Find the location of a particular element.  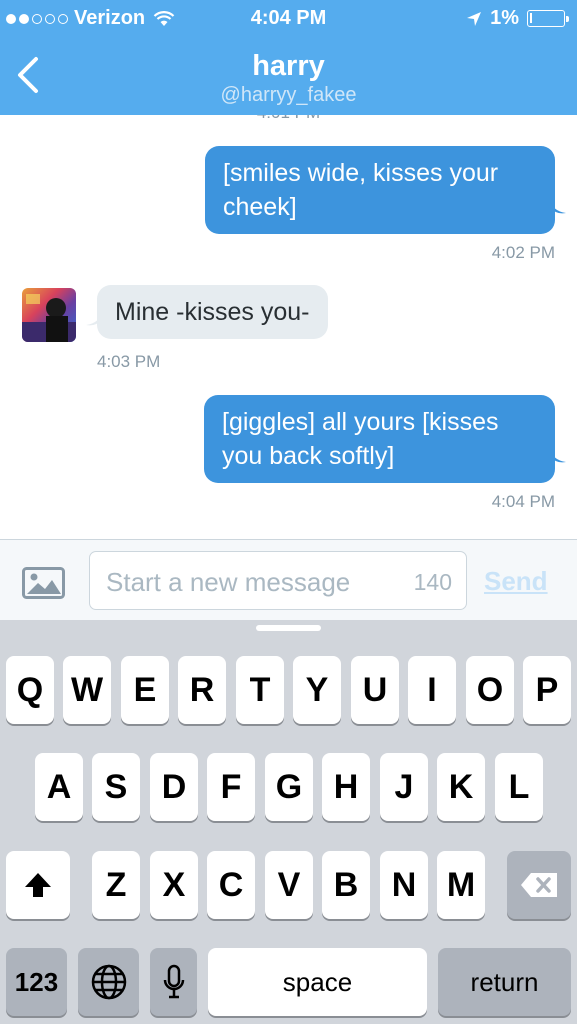

key-b: B is located at coordinates (346, 885).